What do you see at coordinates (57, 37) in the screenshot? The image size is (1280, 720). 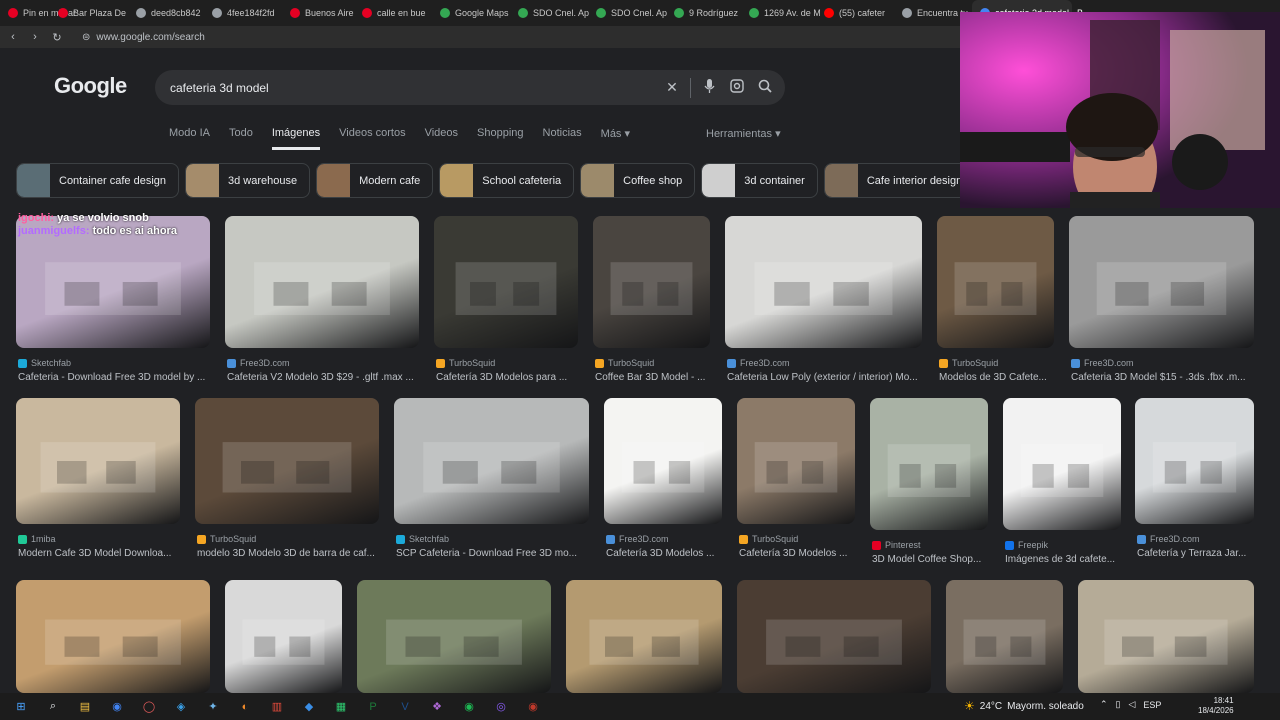 I see `reload-icon: ↻` at bounding box center [57, 37].